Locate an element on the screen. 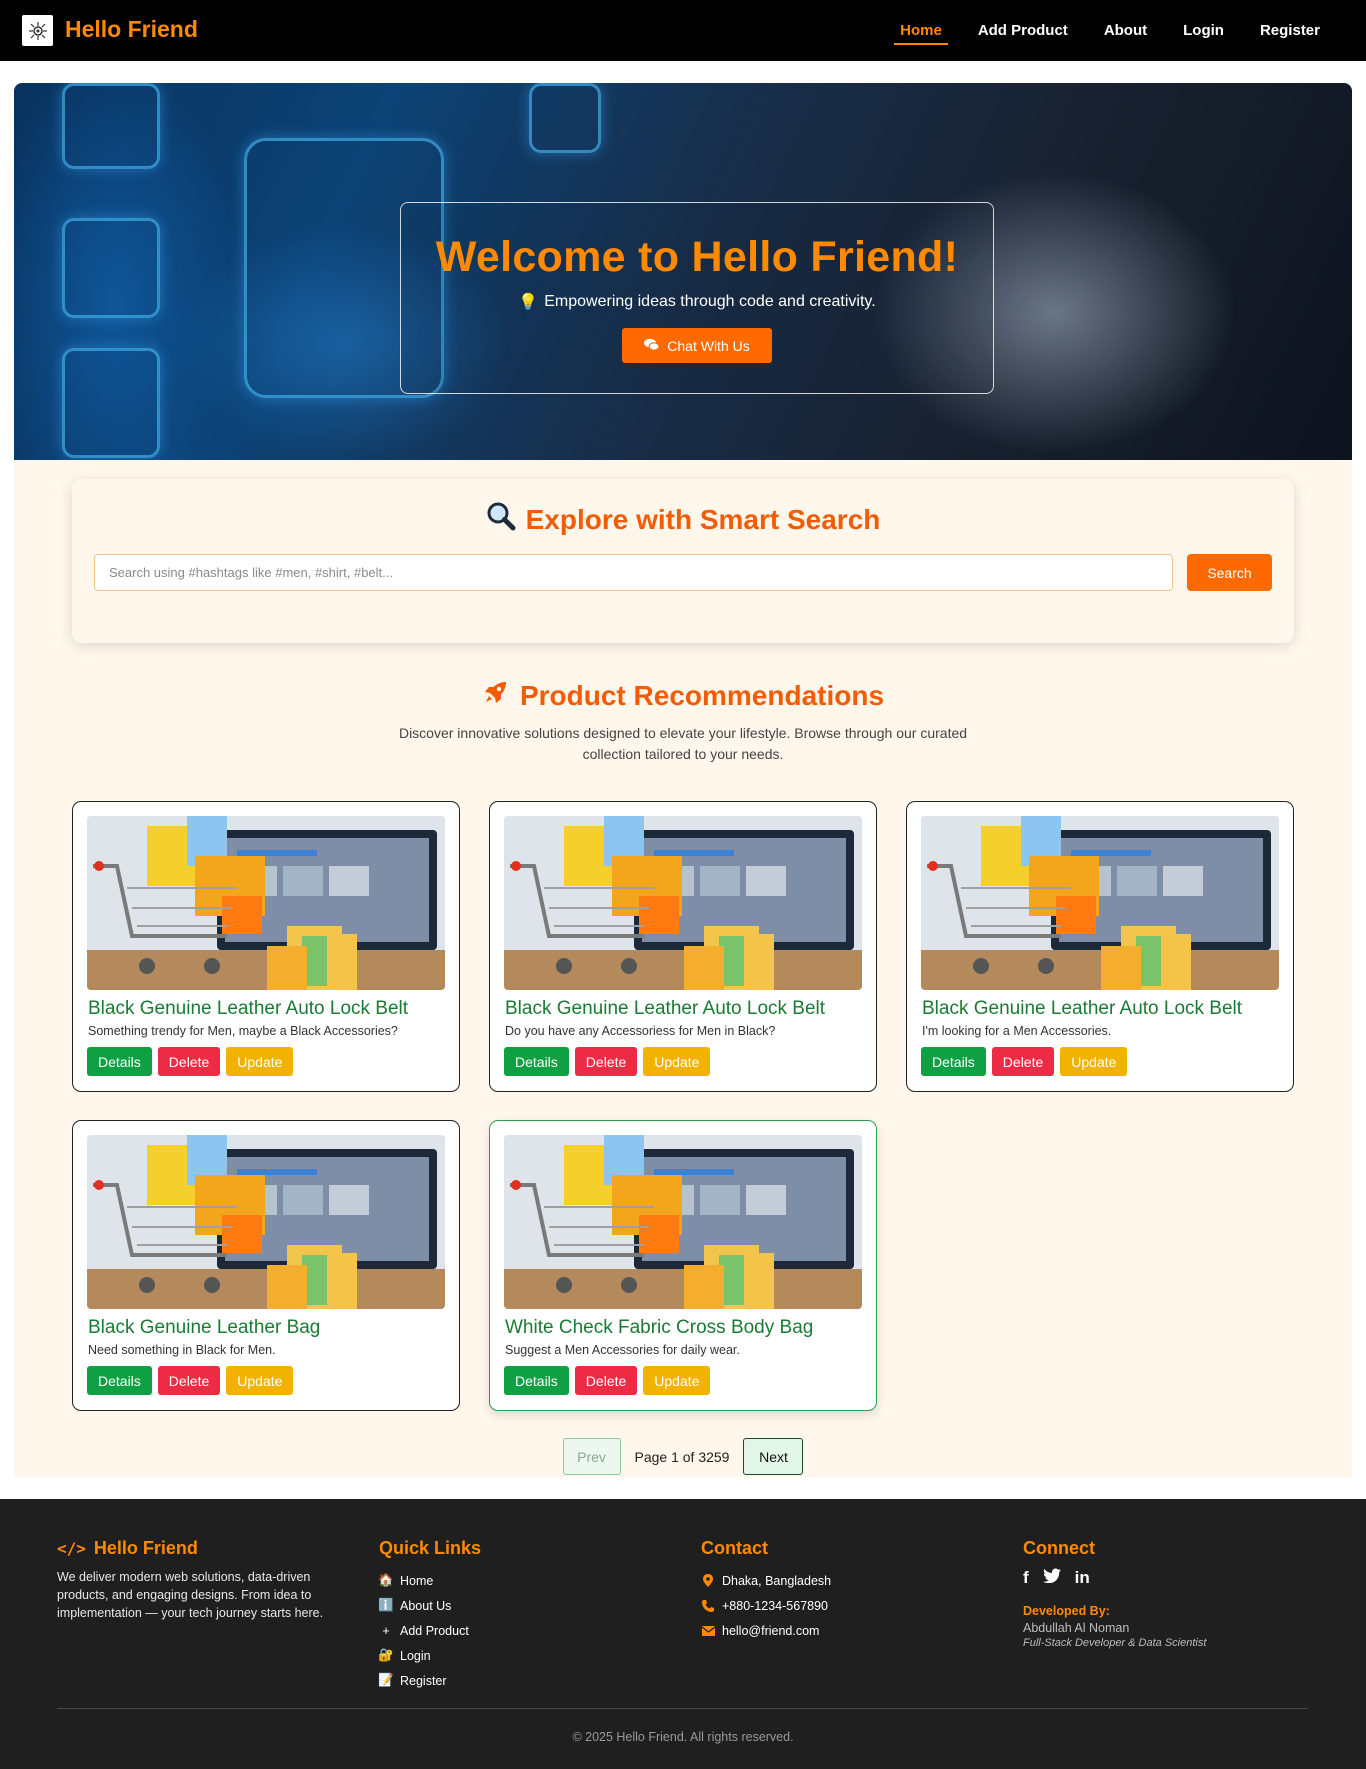  footer-link-home-label: Home is located at coordinates (417, 1580).